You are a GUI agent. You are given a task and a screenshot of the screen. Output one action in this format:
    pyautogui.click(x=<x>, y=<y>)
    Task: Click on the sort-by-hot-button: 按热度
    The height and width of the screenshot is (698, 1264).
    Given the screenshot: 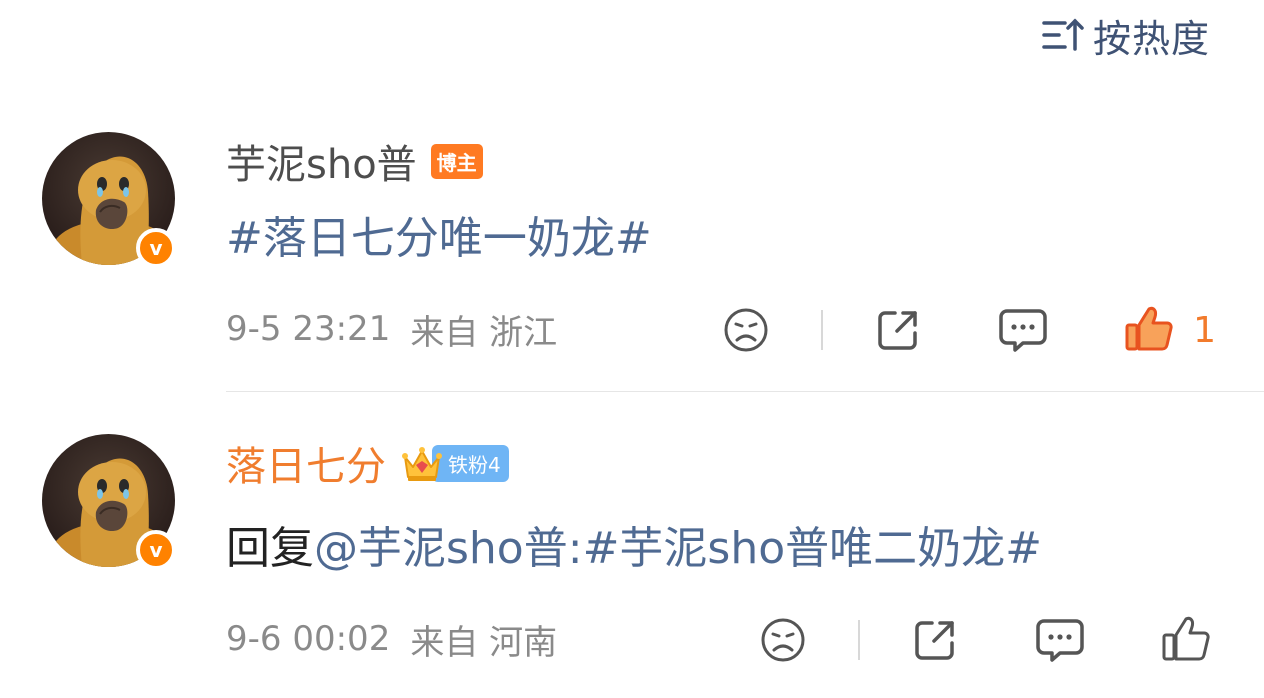 What is the action you would take?
    pyautogui.click(x=1125, y=35)
    